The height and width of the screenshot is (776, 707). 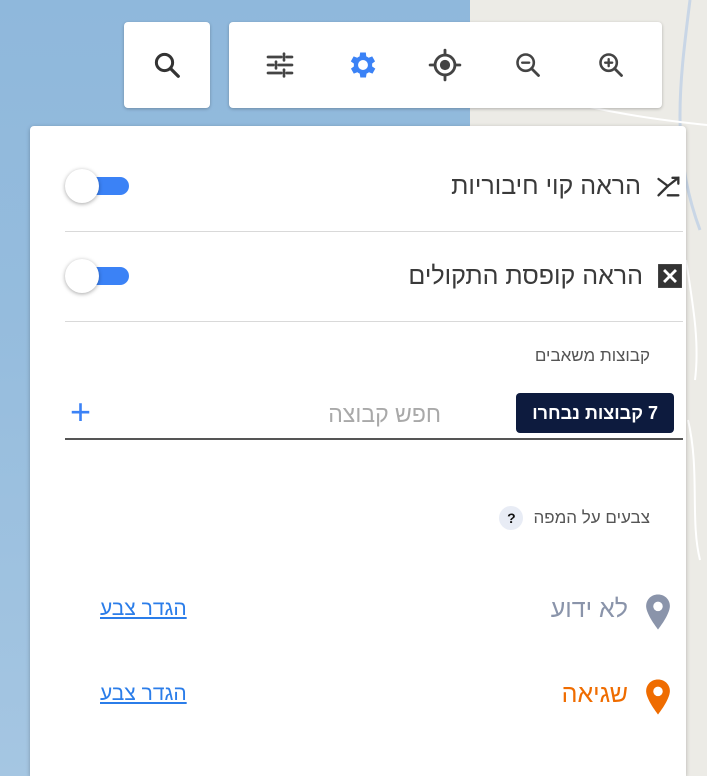 I want to click on help-icon: ?, so click(x=511, y=518).